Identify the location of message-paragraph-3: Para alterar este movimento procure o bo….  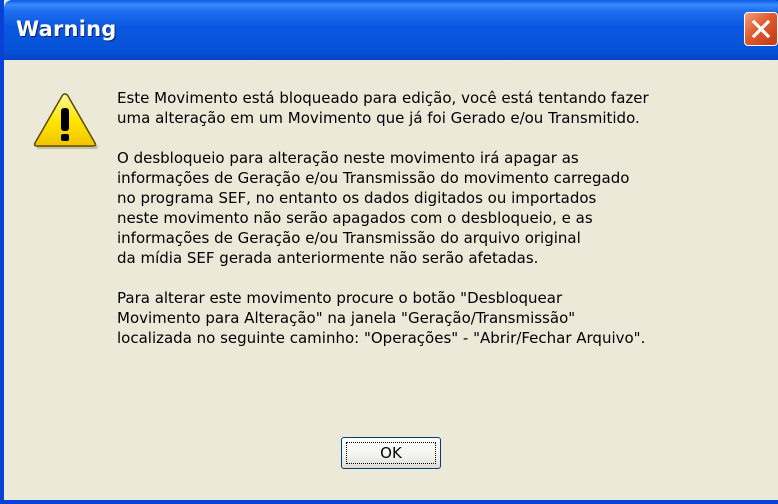
(442, 318).